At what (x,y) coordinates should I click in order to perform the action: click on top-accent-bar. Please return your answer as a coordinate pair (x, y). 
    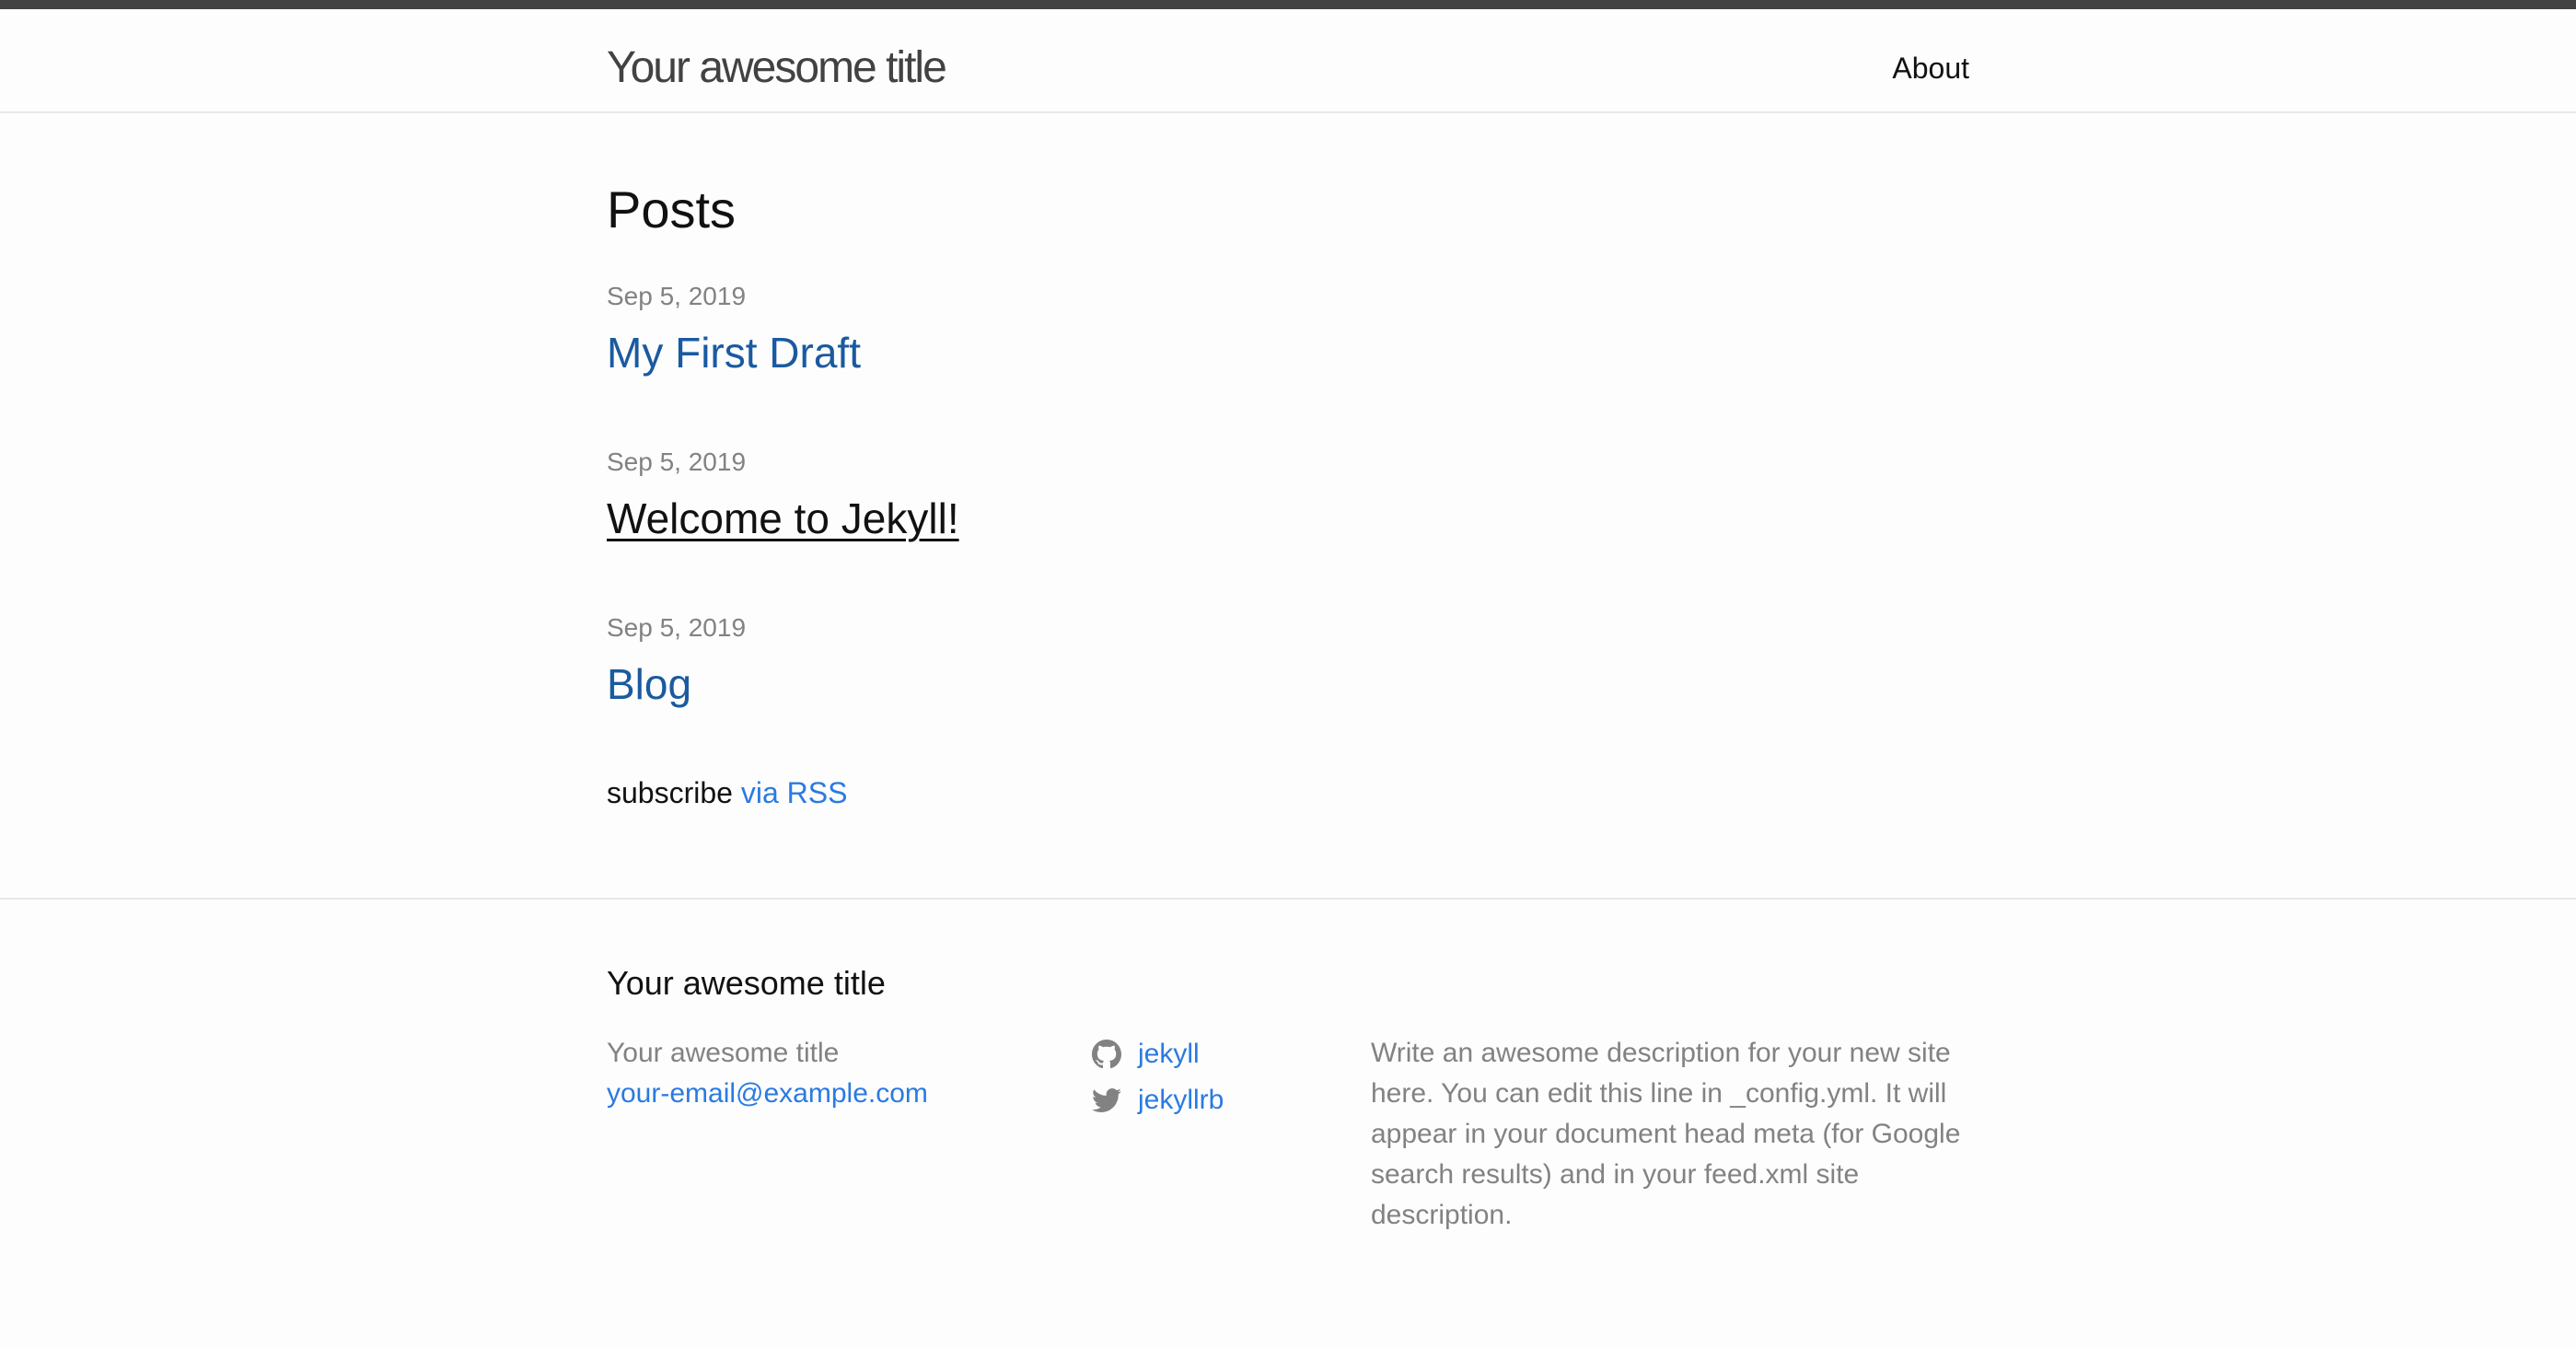
    Looking at the image, I should click on (1288, 4).